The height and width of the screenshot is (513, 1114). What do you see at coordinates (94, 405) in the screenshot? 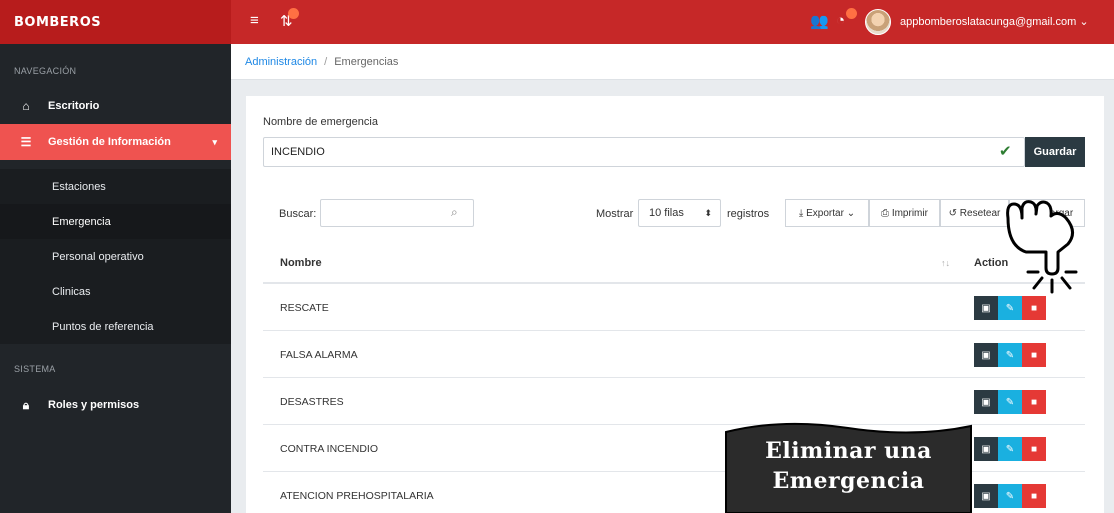
I see `sidebar-item-label: Roles y permisos` at bounding box center [94, 405].